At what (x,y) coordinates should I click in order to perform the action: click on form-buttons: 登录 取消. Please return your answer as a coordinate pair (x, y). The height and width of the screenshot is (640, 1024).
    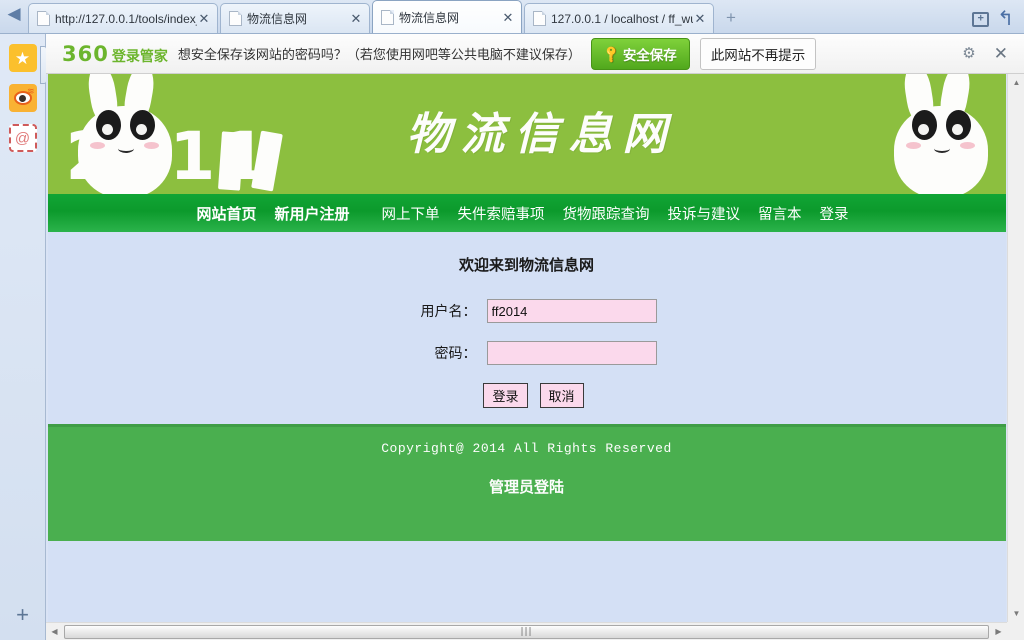
    Looking at the image, I should click on (527, 395).